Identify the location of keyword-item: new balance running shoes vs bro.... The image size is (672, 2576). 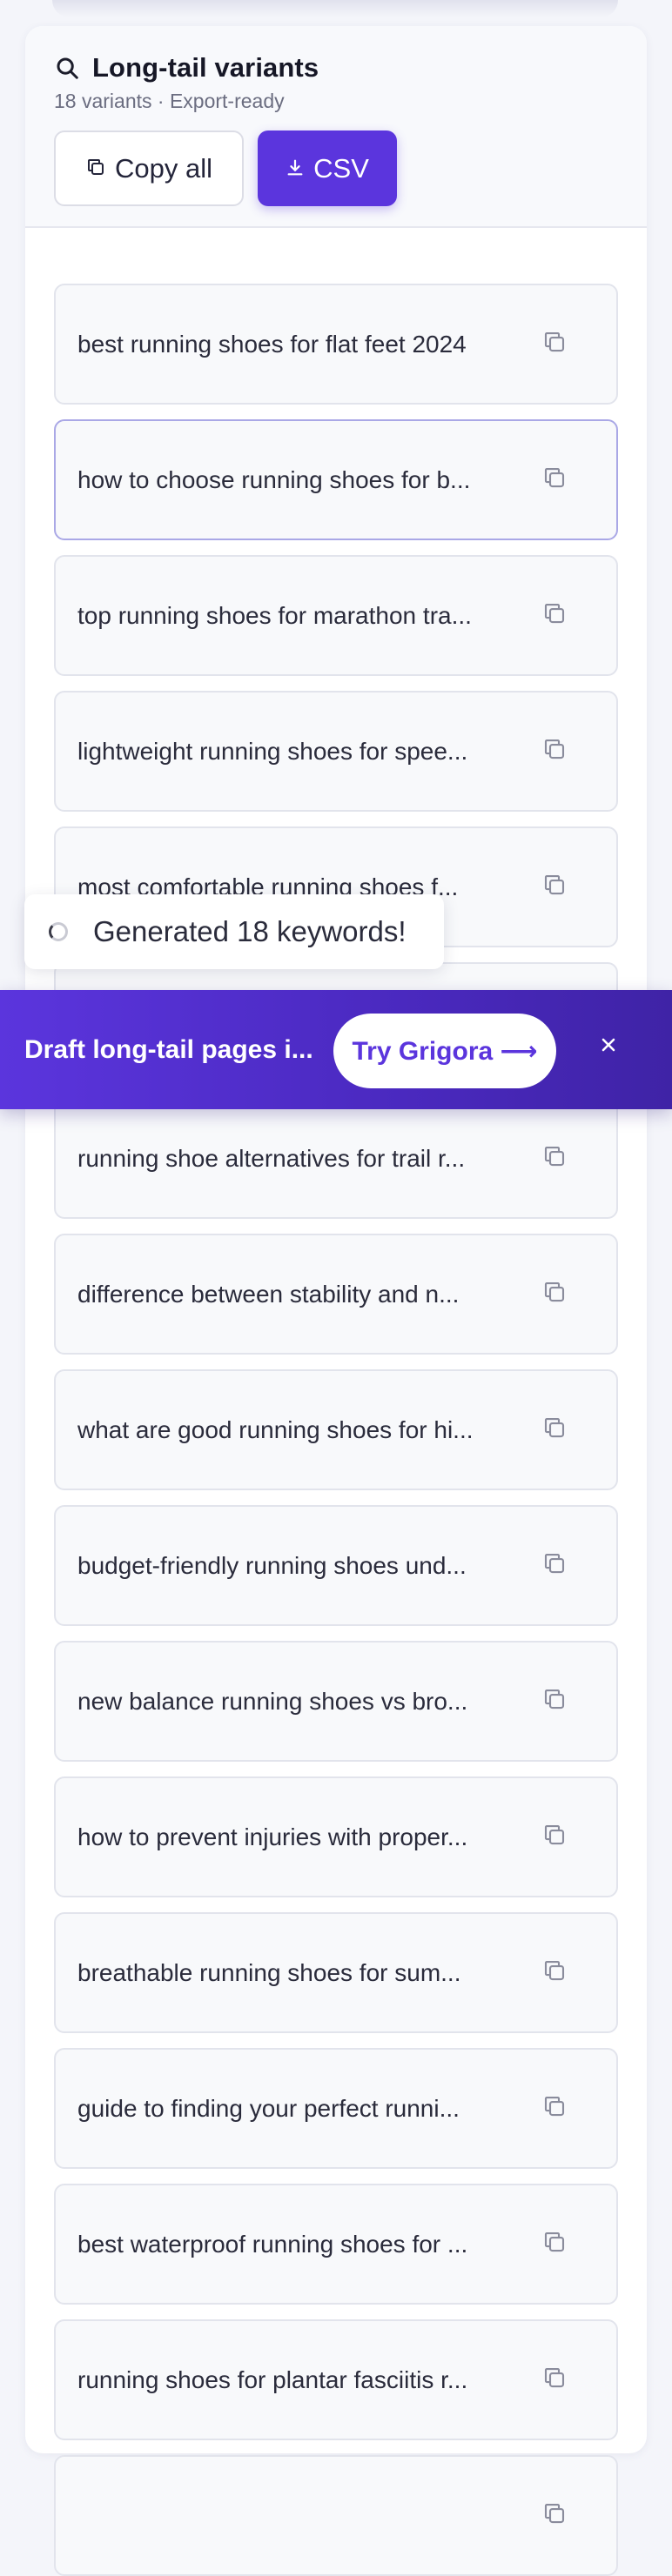
(336, 1701).